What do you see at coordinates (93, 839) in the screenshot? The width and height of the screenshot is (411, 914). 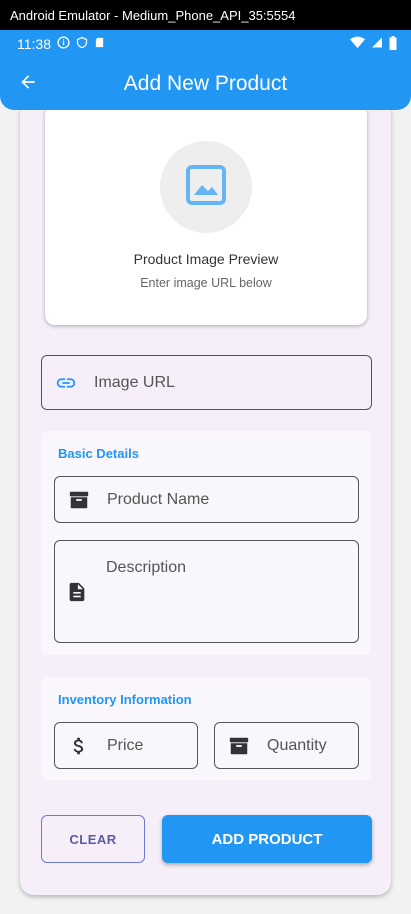 I see `clear-button: CLEAR` at bounding box center [93, 839].